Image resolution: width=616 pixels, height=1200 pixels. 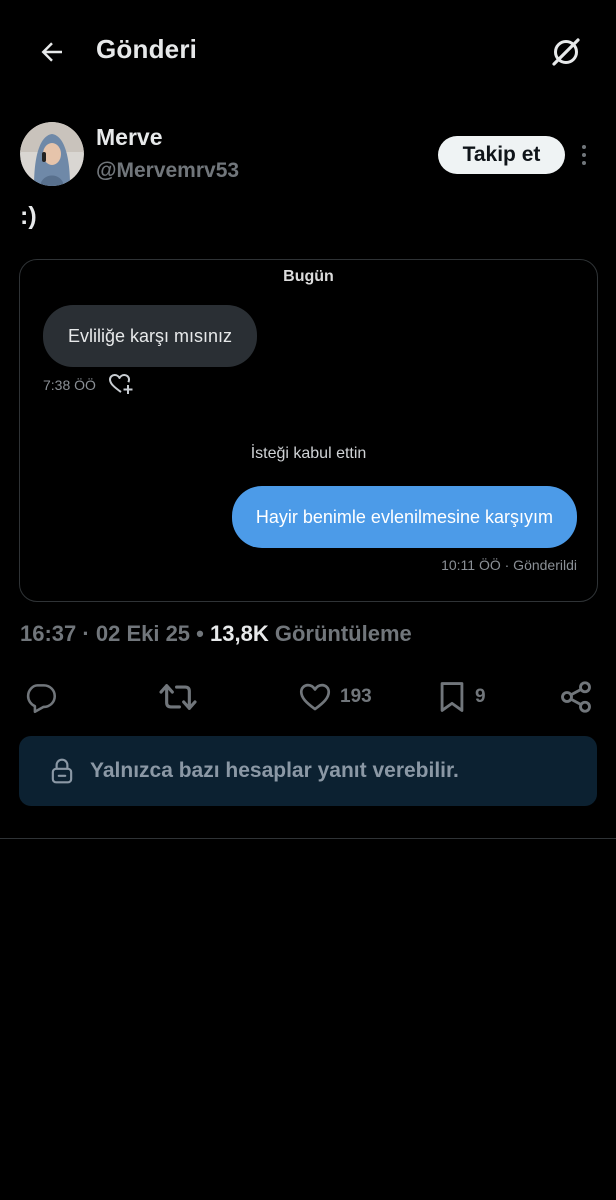 What do you see at coordinates (178, 697) in the screenshot?
I see `retweet-icon` at bounding box center [178, 697].